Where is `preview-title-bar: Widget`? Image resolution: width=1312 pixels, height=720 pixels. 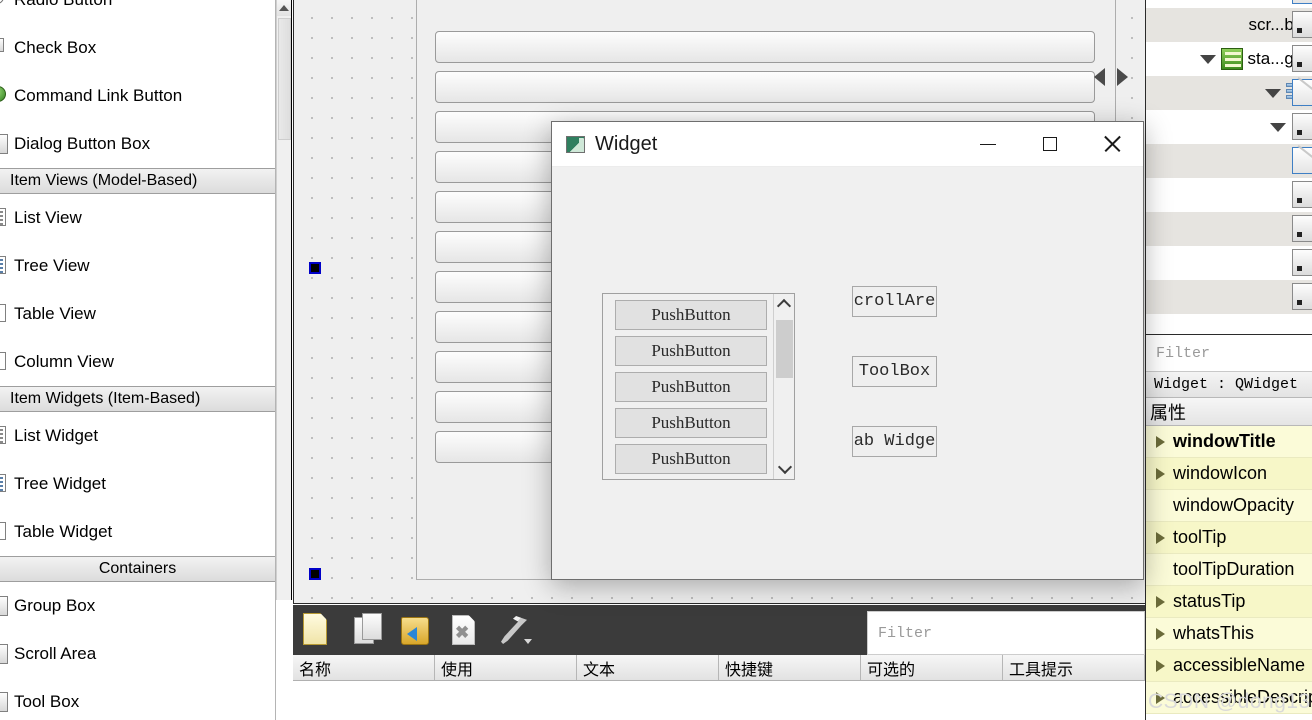 preview-title-bar: Widget is located at coordinates (847, 144).